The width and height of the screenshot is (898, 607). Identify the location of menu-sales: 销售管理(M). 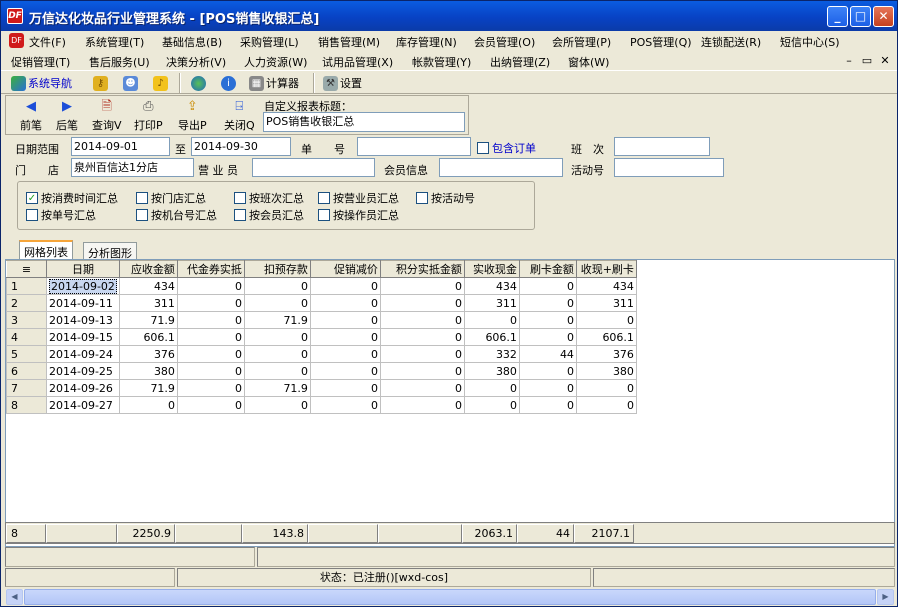
(349, 42).